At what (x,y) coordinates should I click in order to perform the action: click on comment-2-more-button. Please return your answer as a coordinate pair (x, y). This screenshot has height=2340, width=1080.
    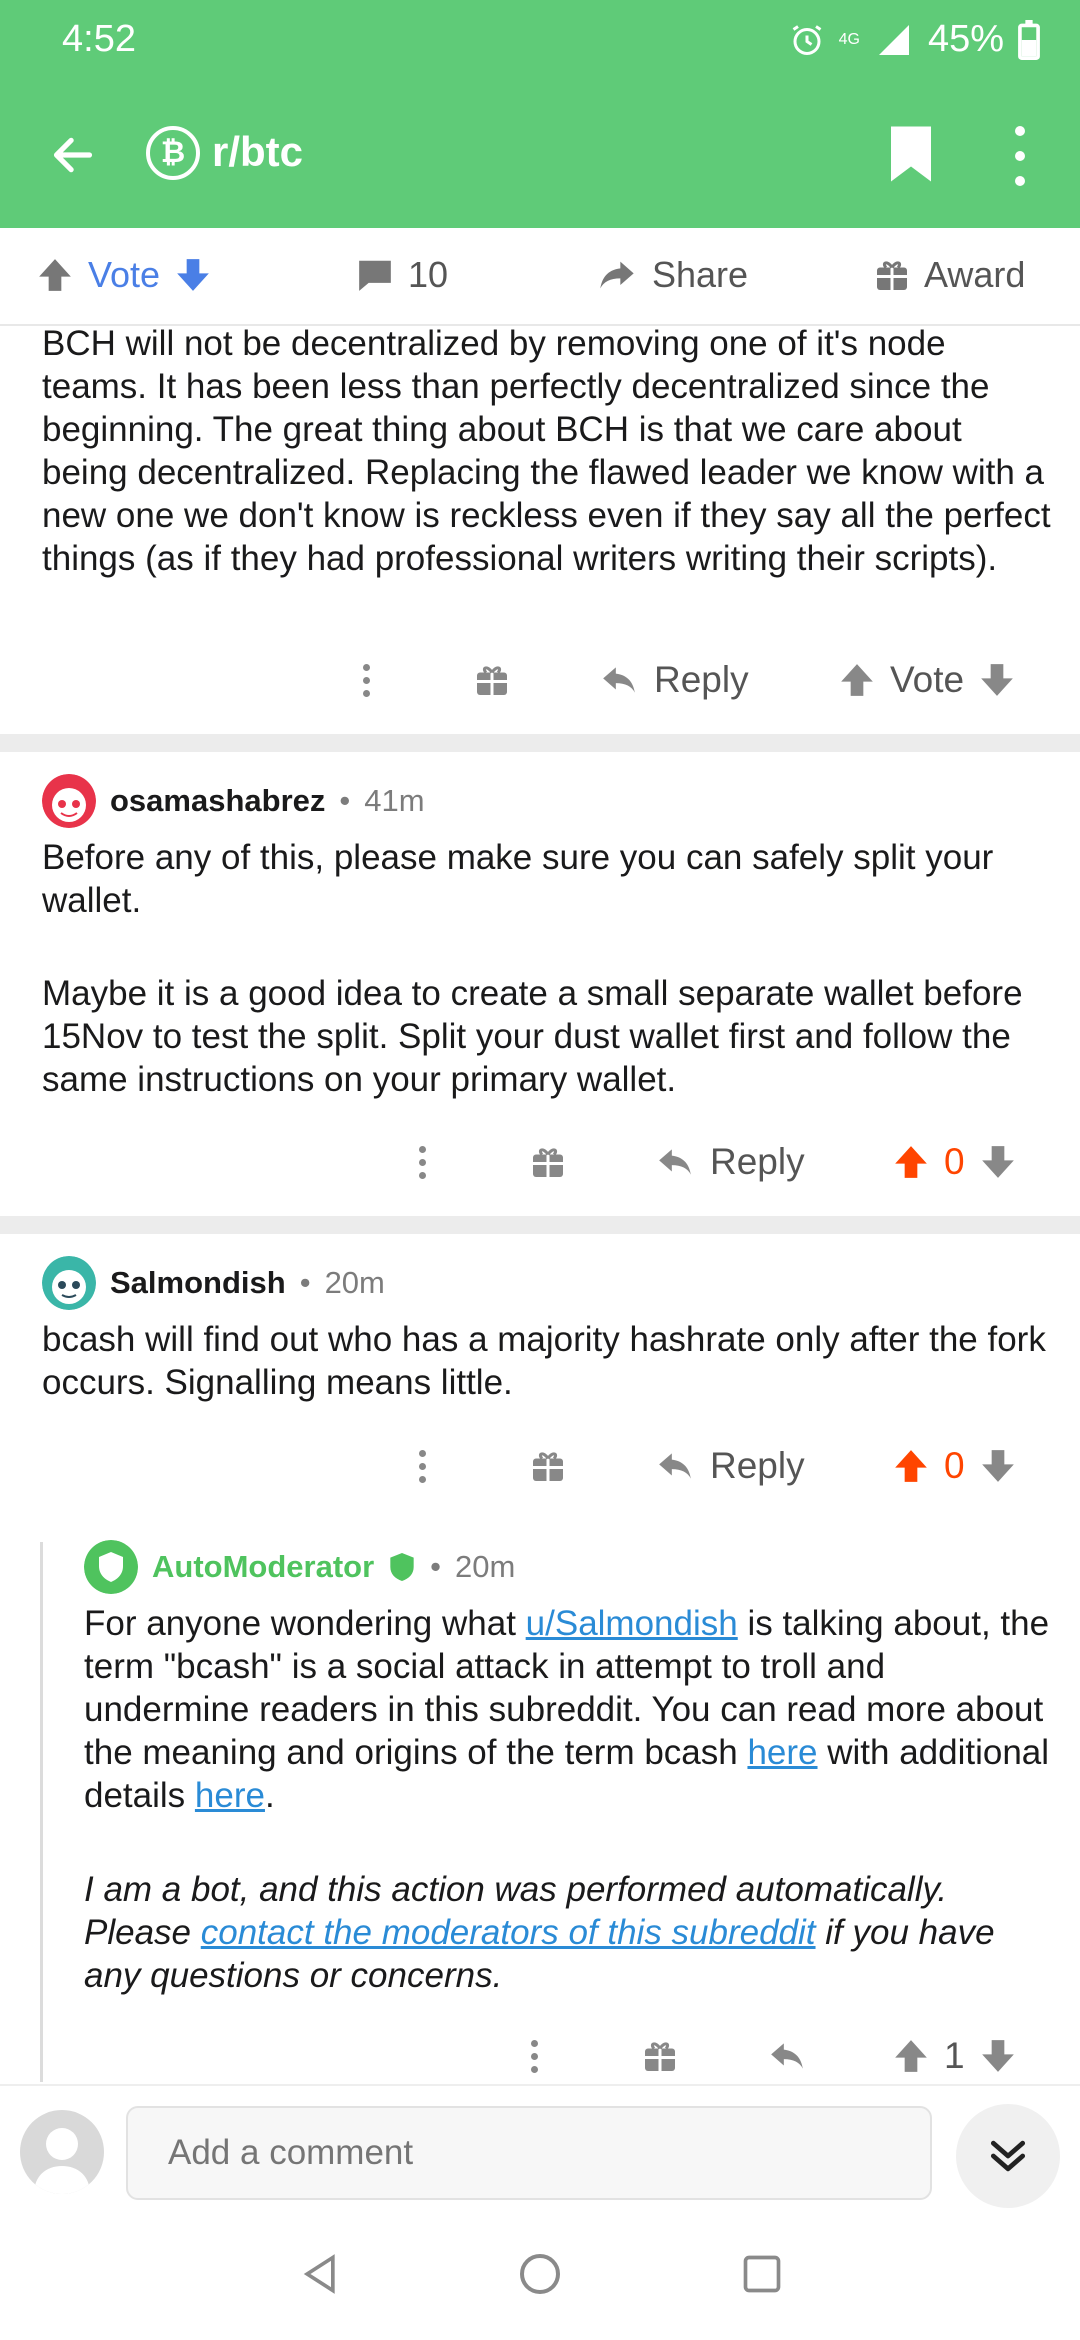
    Looking at the image, I should click on (422, 1466).